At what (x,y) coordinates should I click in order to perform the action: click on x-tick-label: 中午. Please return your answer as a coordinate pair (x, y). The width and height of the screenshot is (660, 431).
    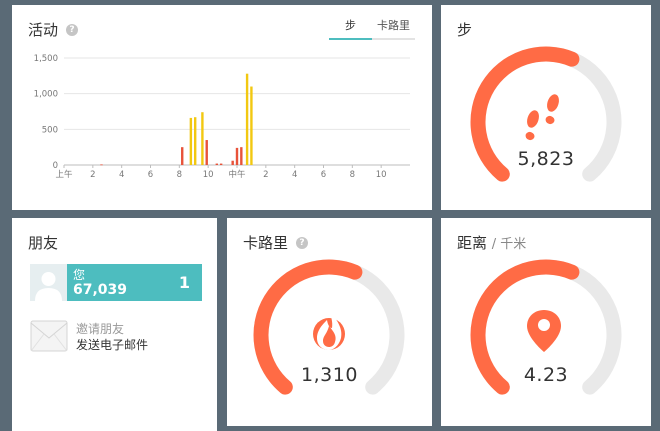
    Looking at the image, I should click on (237, 174).